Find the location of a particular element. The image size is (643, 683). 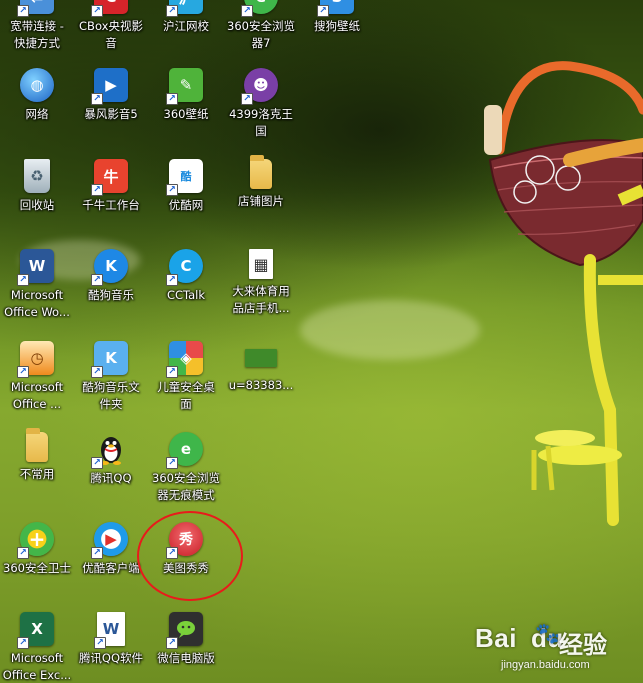

desktop-icon-label: 360安全浏览 器7 is located at coordinates (261, 34).